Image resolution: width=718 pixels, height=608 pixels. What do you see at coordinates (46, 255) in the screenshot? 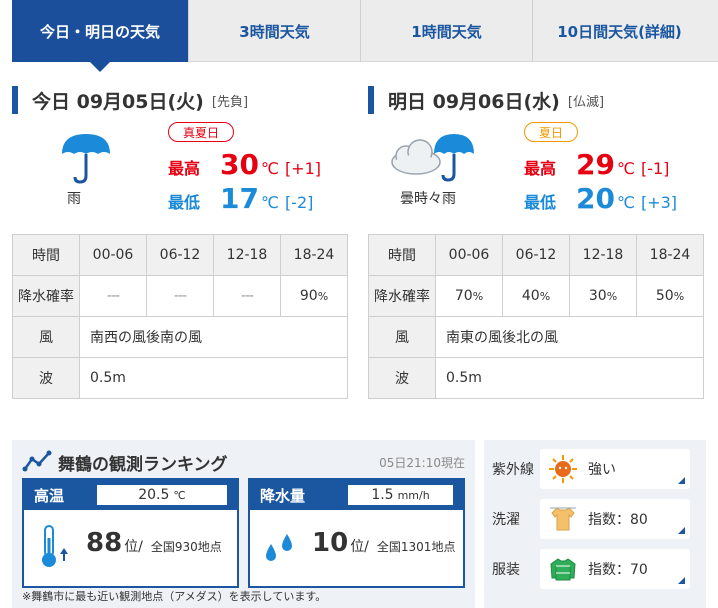
I see `time-header: 時間` at bounding box center [46, 255].